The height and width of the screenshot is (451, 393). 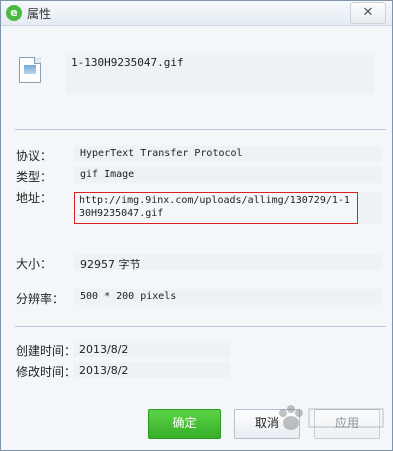 I want to click on created-value: 2013/8/2, so click(x=104, y=349).